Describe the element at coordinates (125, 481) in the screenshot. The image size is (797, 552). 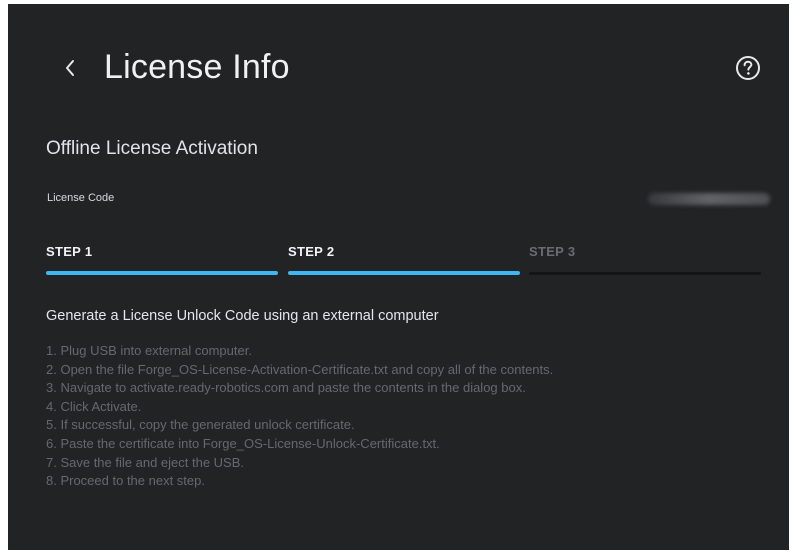
I see `list-item: 8. Proceed to the next step.` at that location.